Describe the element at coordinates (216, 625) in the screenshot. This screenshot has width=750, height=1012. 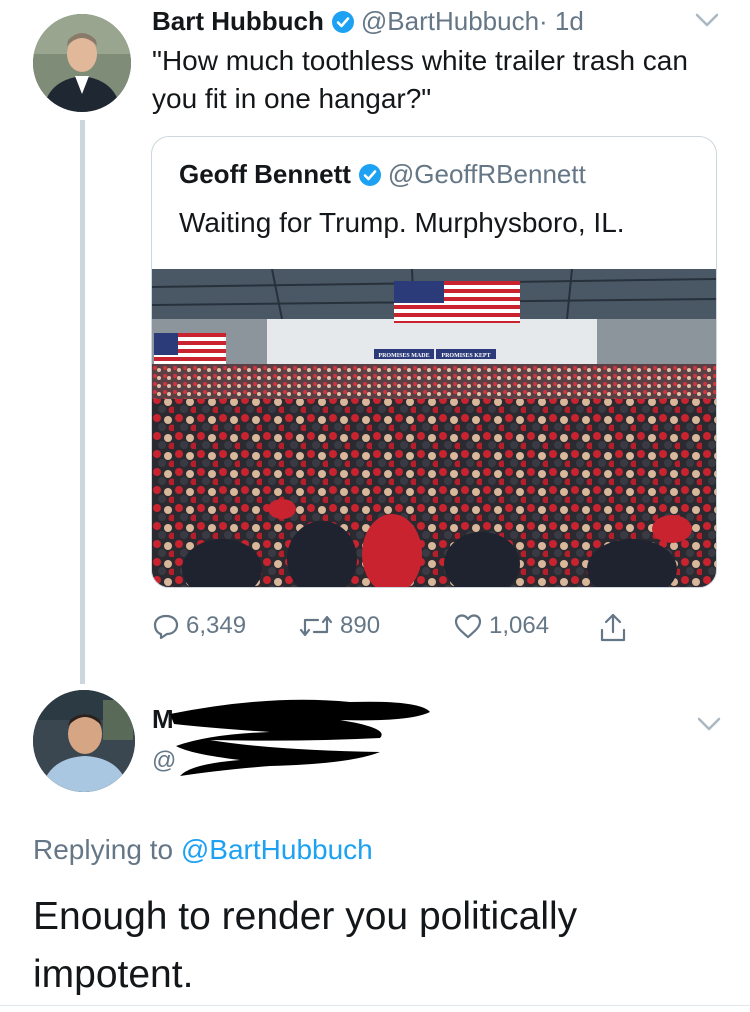
I see `reply-count: 6,349` at that location.